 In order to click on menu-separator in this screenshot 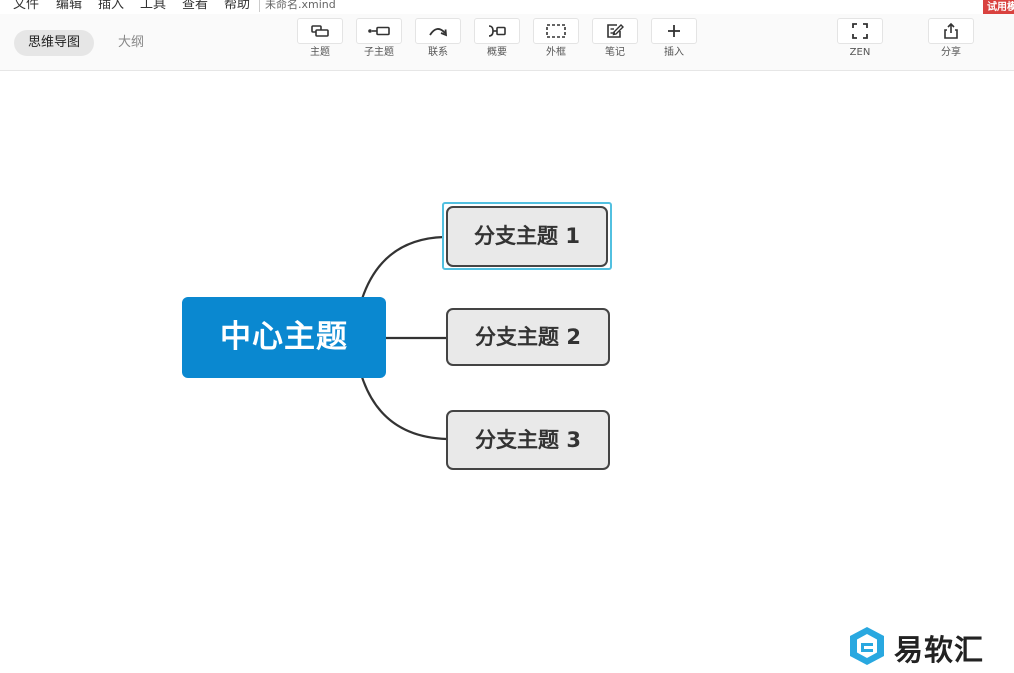, I will do `click(259, 6)`.